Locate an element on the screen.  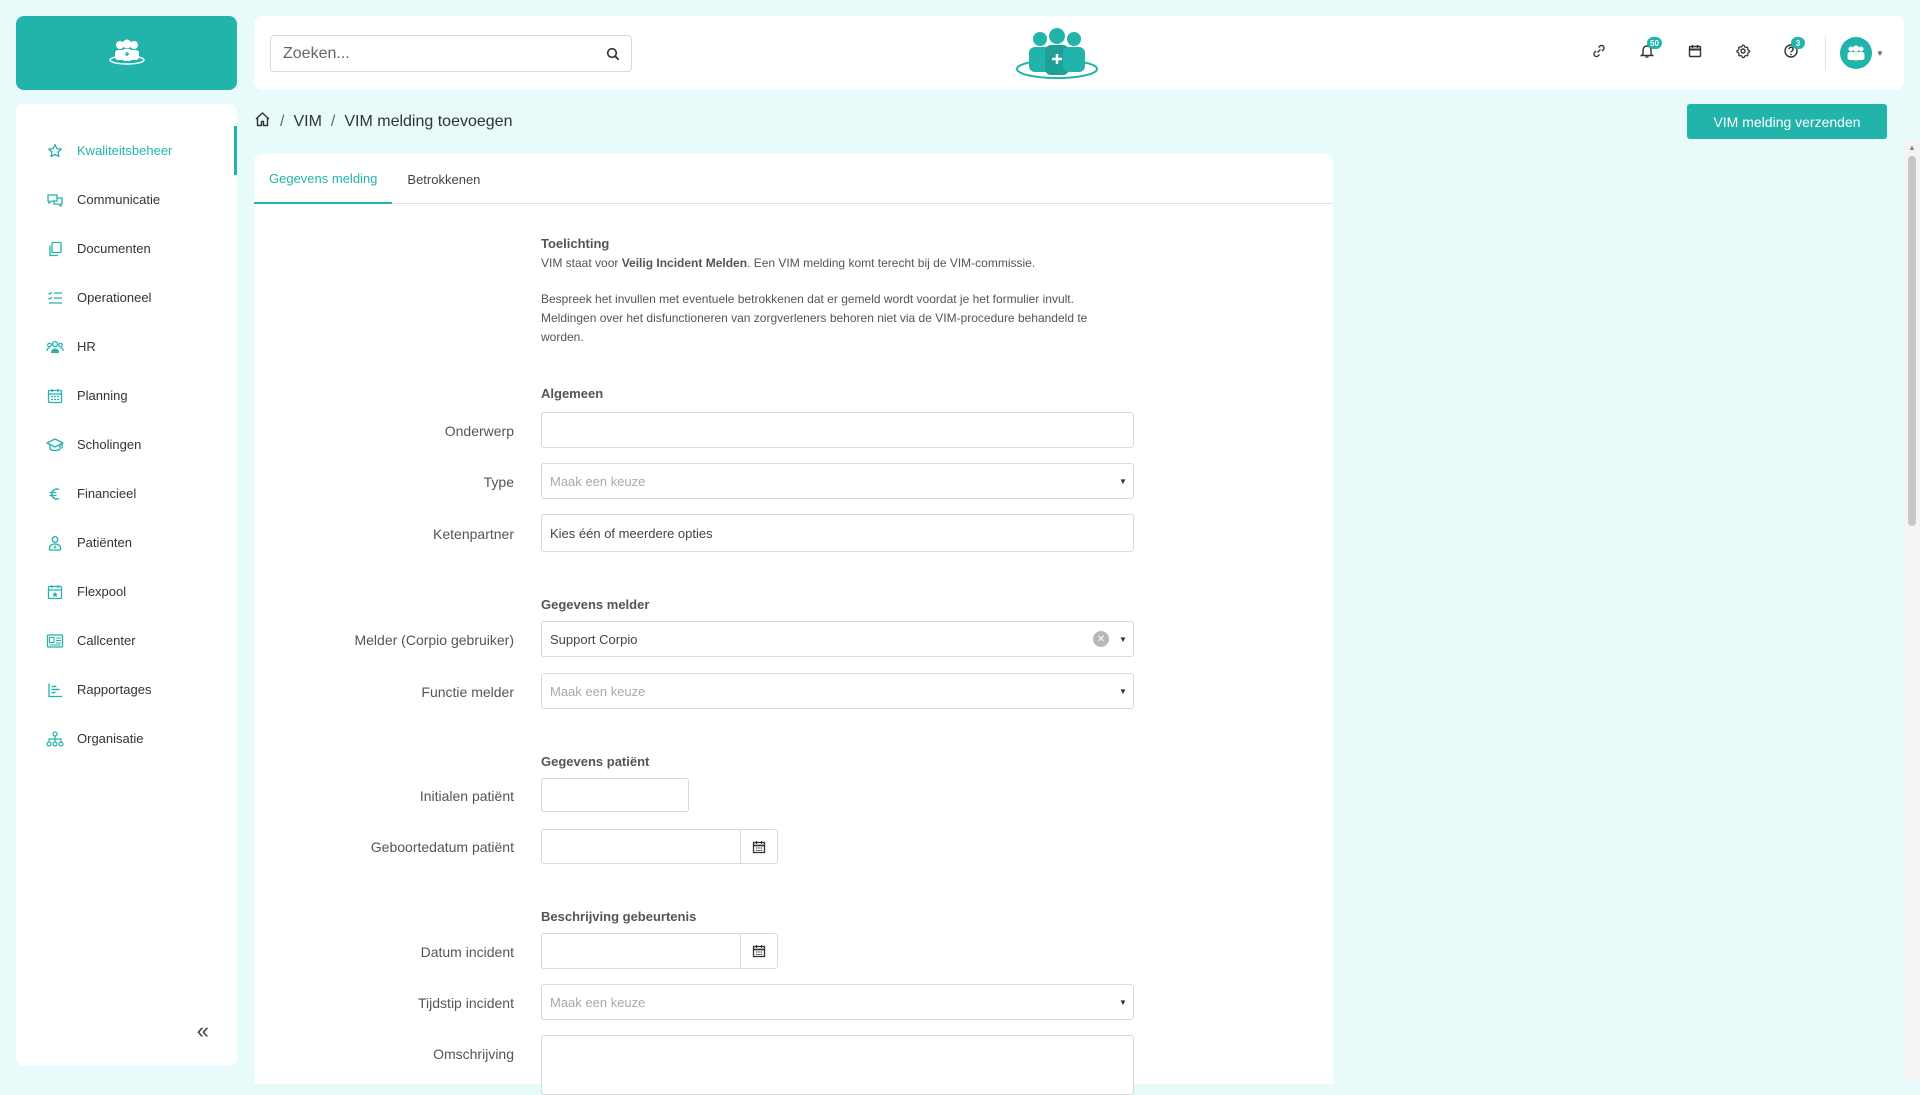
melder-value: Support Corpio is located at coordinates (594, 639).